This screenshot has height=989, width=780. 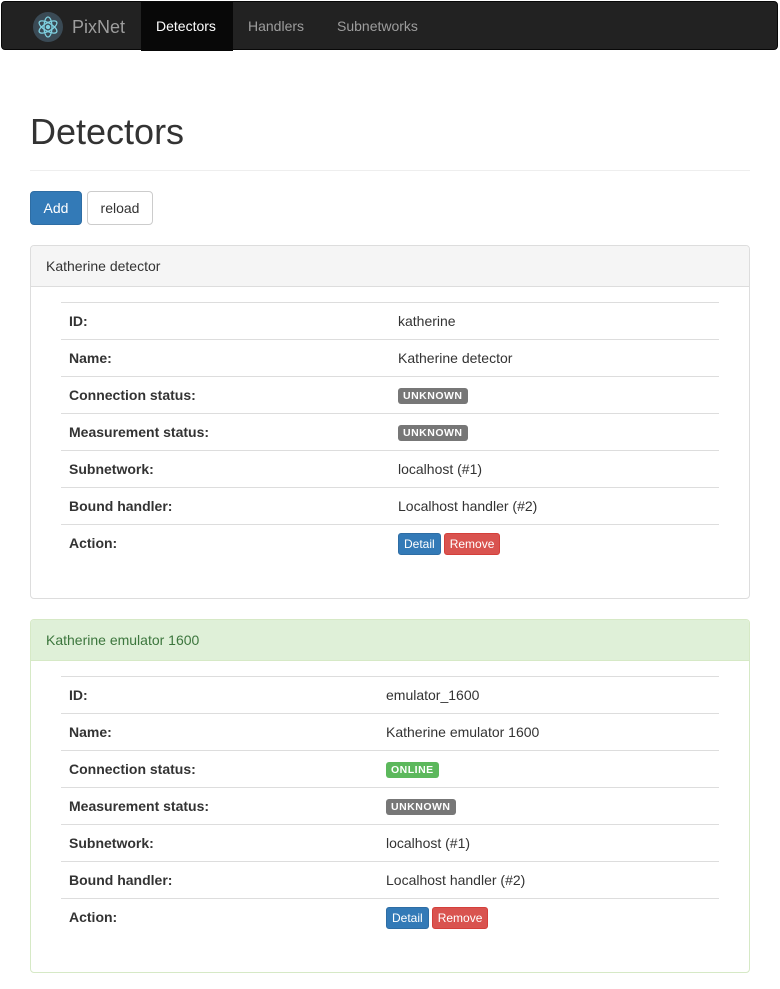 I want to click on table-row: Name: Katherine emulator 1600, so click(x=390, y=731).